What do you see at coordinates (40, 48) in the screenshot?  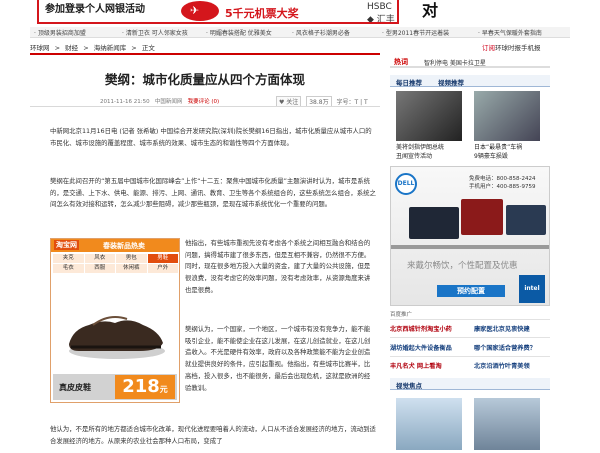 I see `breadcrumb-item: 环球网` at bounding box center [40, 48].